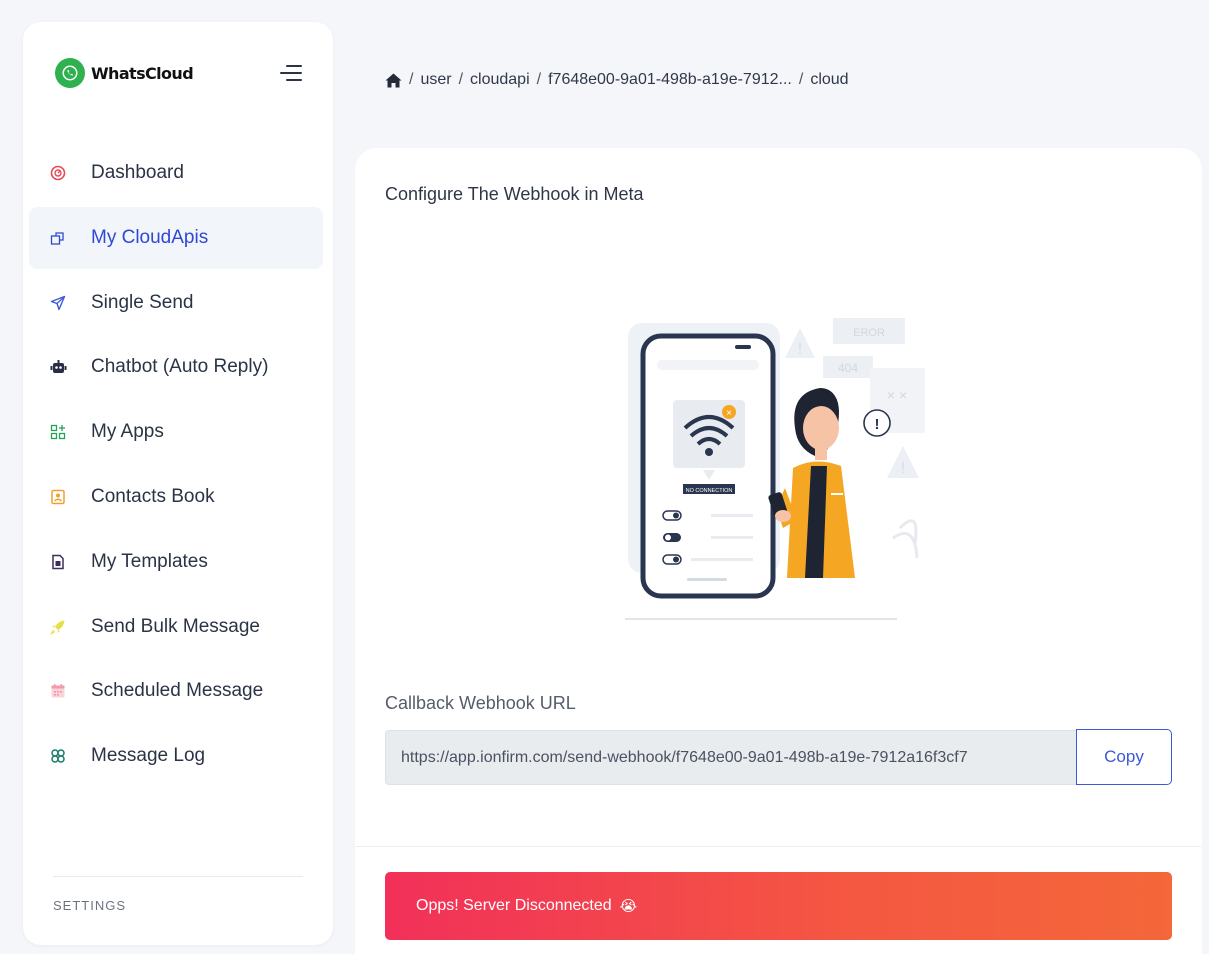  Describe the element at coordinates (127, 432) in the screenshot. I see `sidebar-item-label: My Apps` at that location.